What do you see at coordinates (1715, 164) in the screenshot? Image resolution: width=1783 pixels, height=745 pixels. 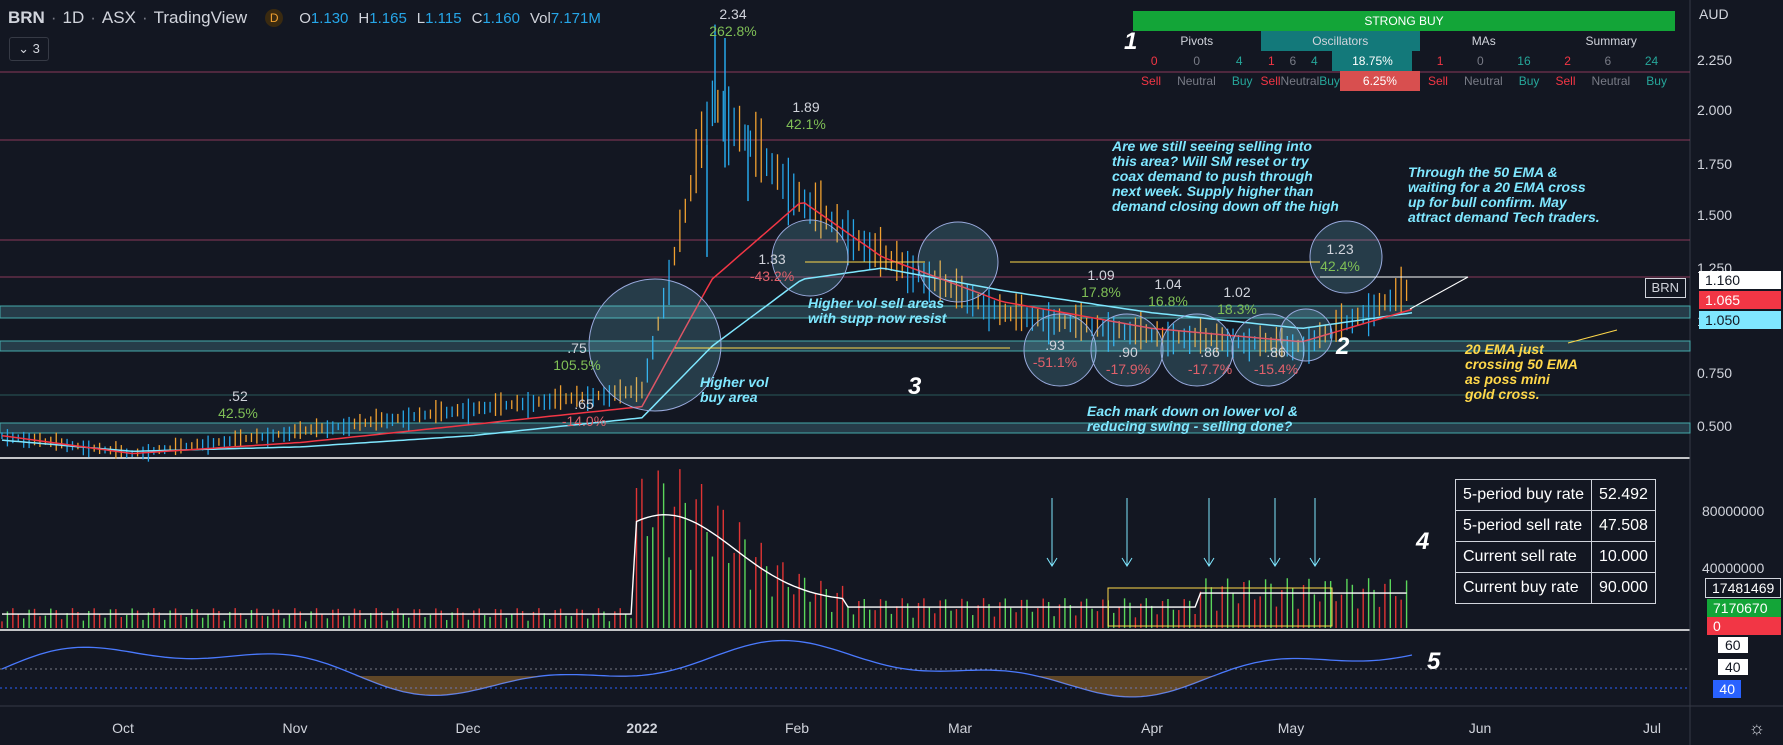 I see `price-tick: 1.750` at bounding box center [1715, 164].